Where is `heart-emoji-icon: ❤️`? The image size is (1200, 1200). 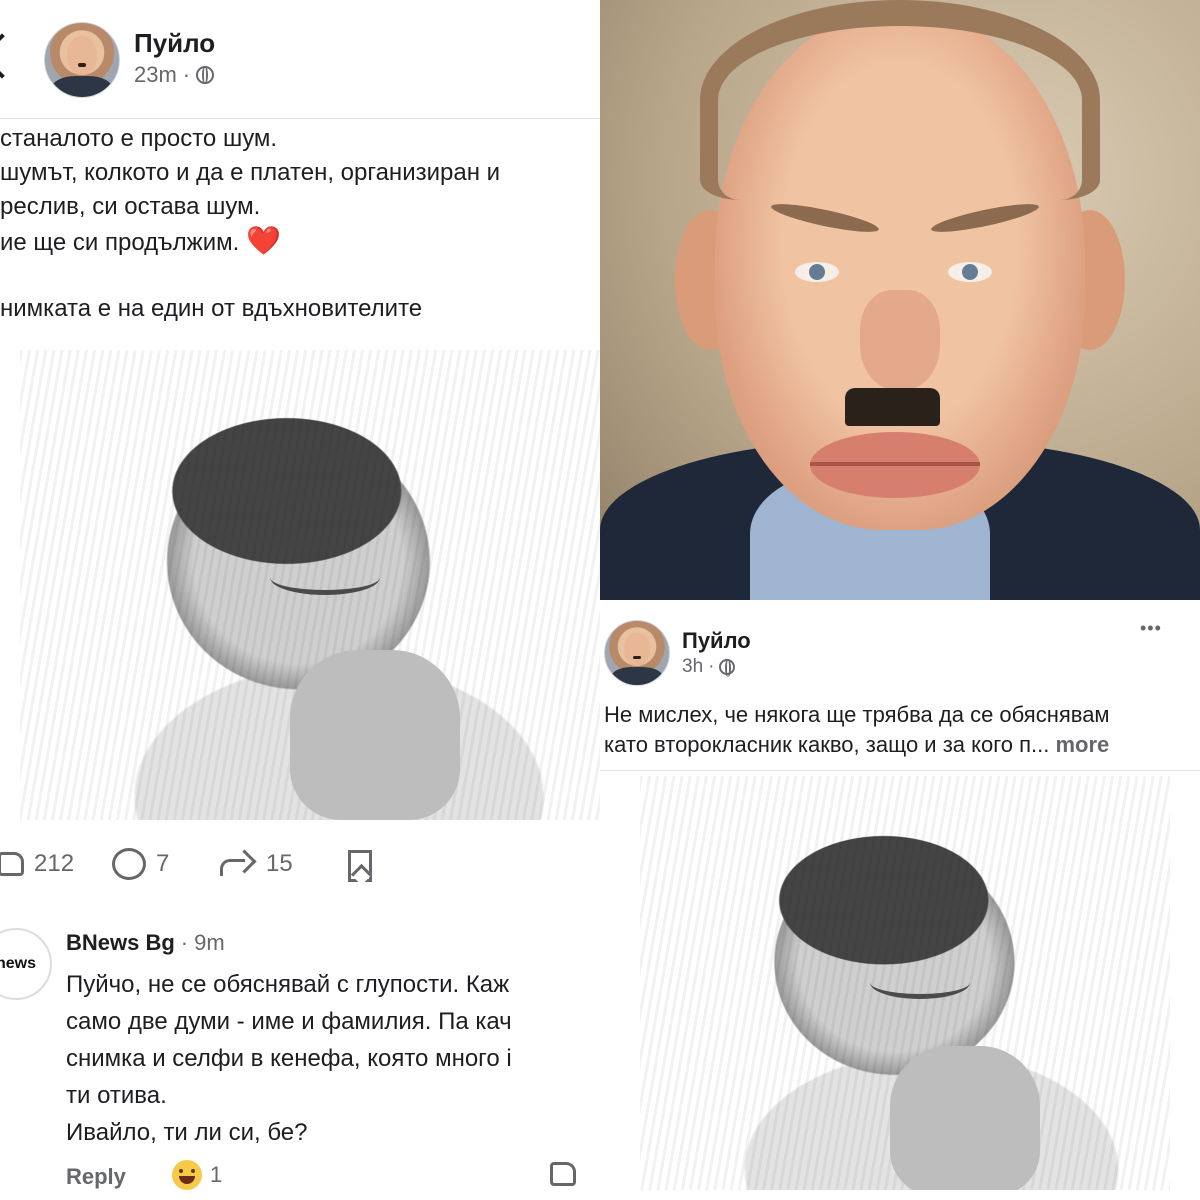
heart-emoji-icon: ❤️ is located at coordinates (263, 240).